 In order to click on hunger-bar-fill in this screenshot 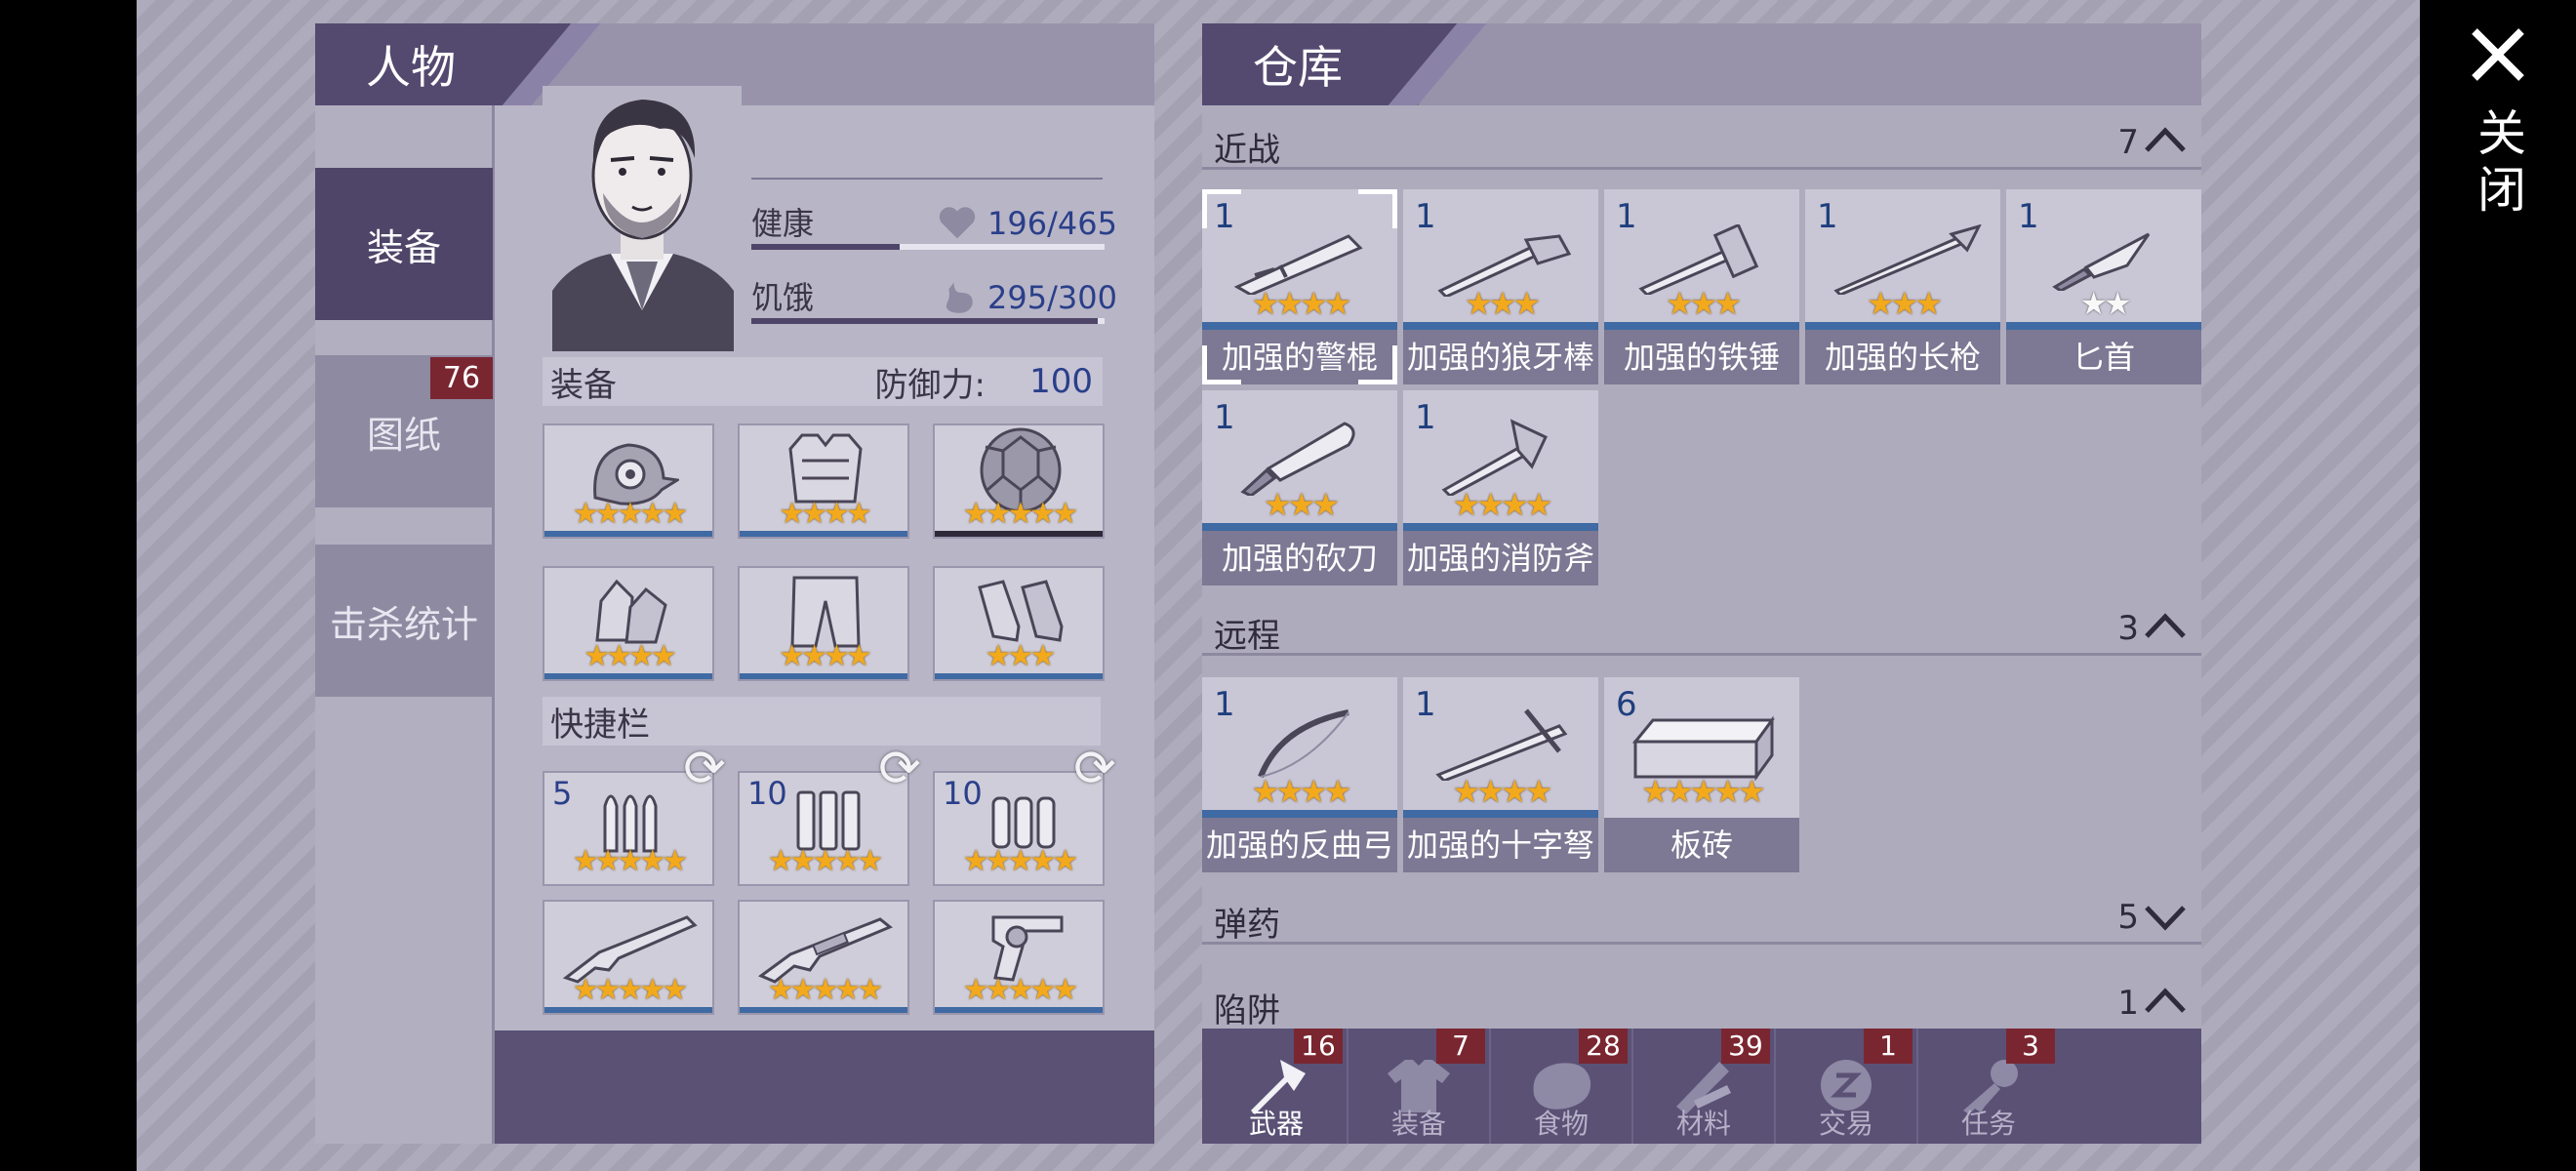, I will do `click(924, 321)`.